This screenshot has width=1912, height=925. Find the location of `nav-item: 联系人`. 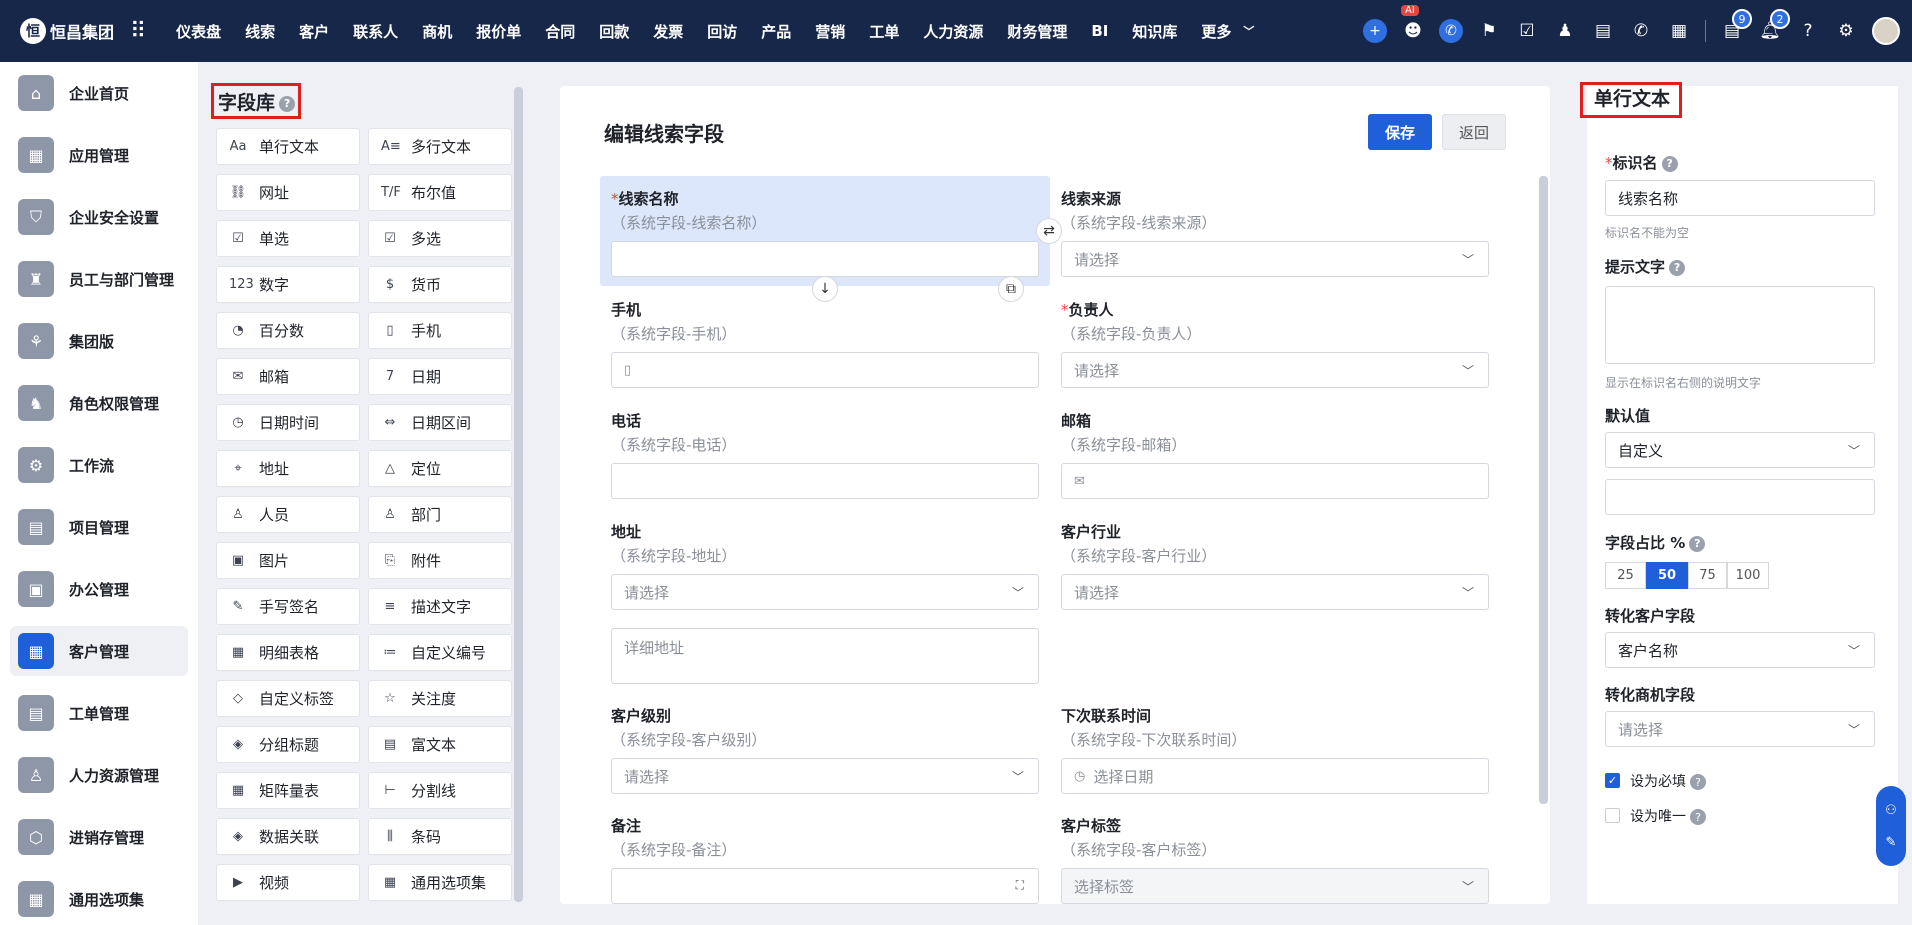

nav-item: 联系人 is located at coordinates (375, 31).